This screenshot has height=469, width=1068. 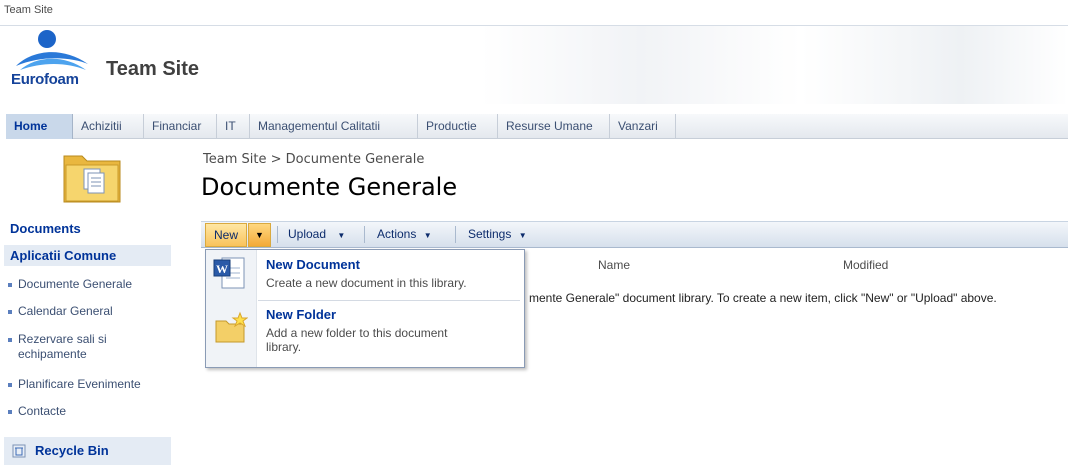 I want to click on settings-label: Settings, so click(x=490, y=234).